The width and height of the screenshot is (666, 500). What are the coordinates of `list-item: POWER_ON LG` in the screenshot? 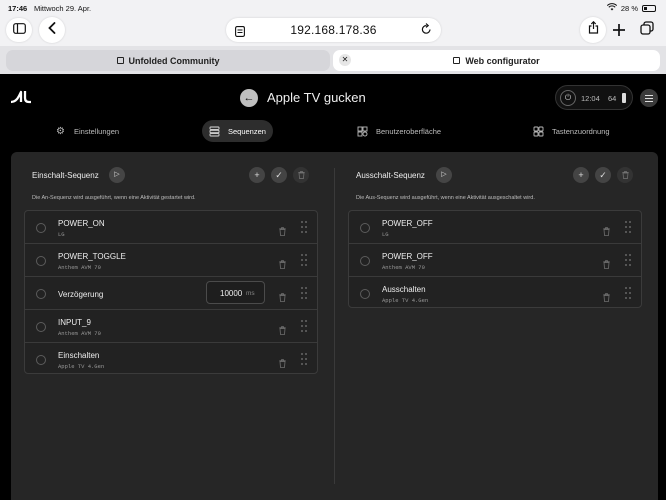 It's located at (171, 227).